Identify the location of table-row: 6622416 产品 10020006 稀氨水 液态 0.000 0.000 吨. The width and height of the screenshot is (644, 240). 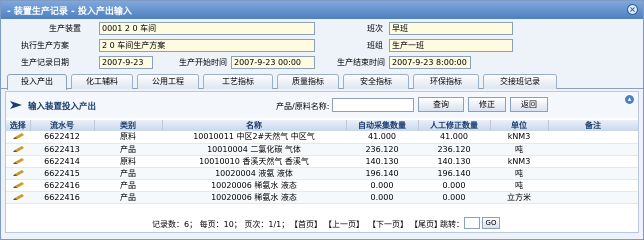
(322, 185).